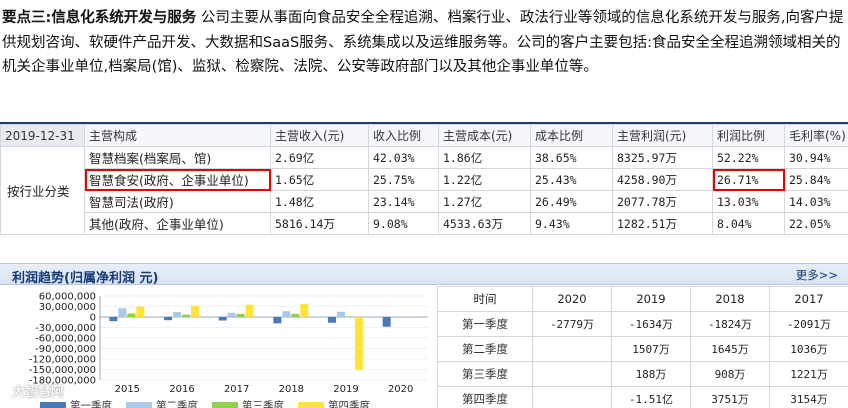 The height and width of the screenshot is (408, 848). Describe the element at coordinates (93, 318) in the screenshot. I see `y-tick-label: 0` at that location.